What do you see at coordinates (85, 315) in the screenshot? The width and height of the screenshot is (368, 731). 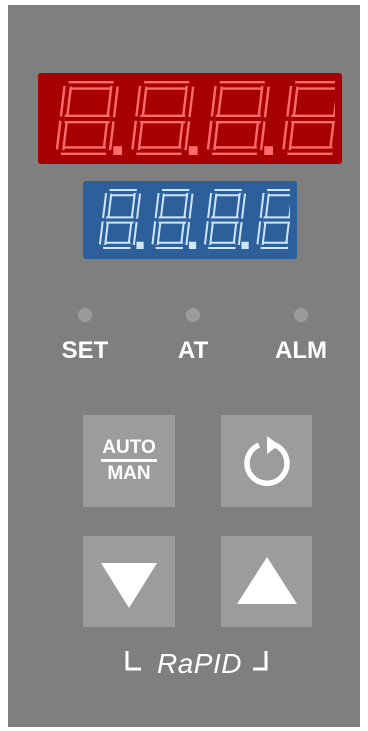 I see `set-led` at bounding box center [85, 315].